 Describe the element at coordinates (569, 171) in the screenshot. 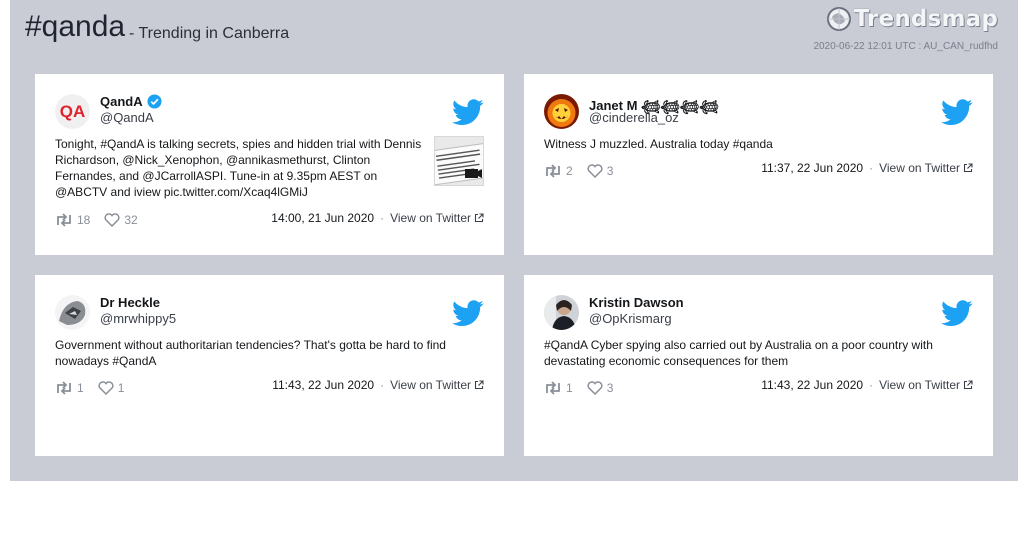

I see `retweet-count: 2` at that location.